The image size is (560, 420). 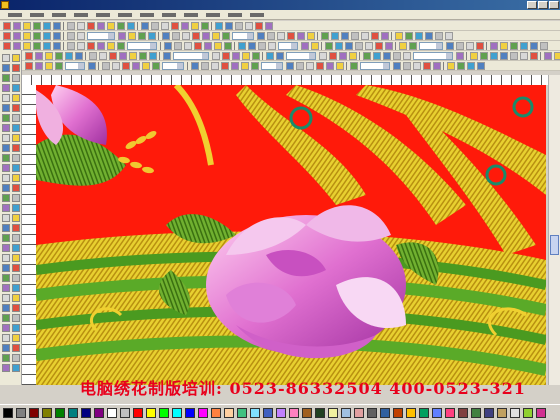 I want to click on minimize-button, so click(x=532, y=5).